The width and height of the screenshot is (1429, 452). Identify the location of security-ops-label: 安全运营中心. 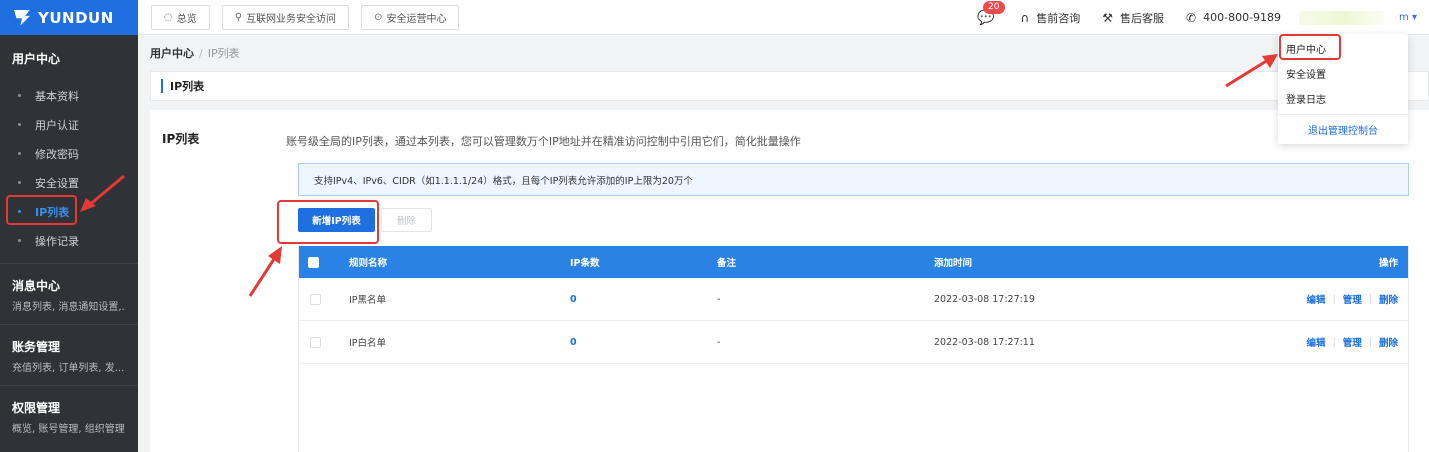
(416, 19).